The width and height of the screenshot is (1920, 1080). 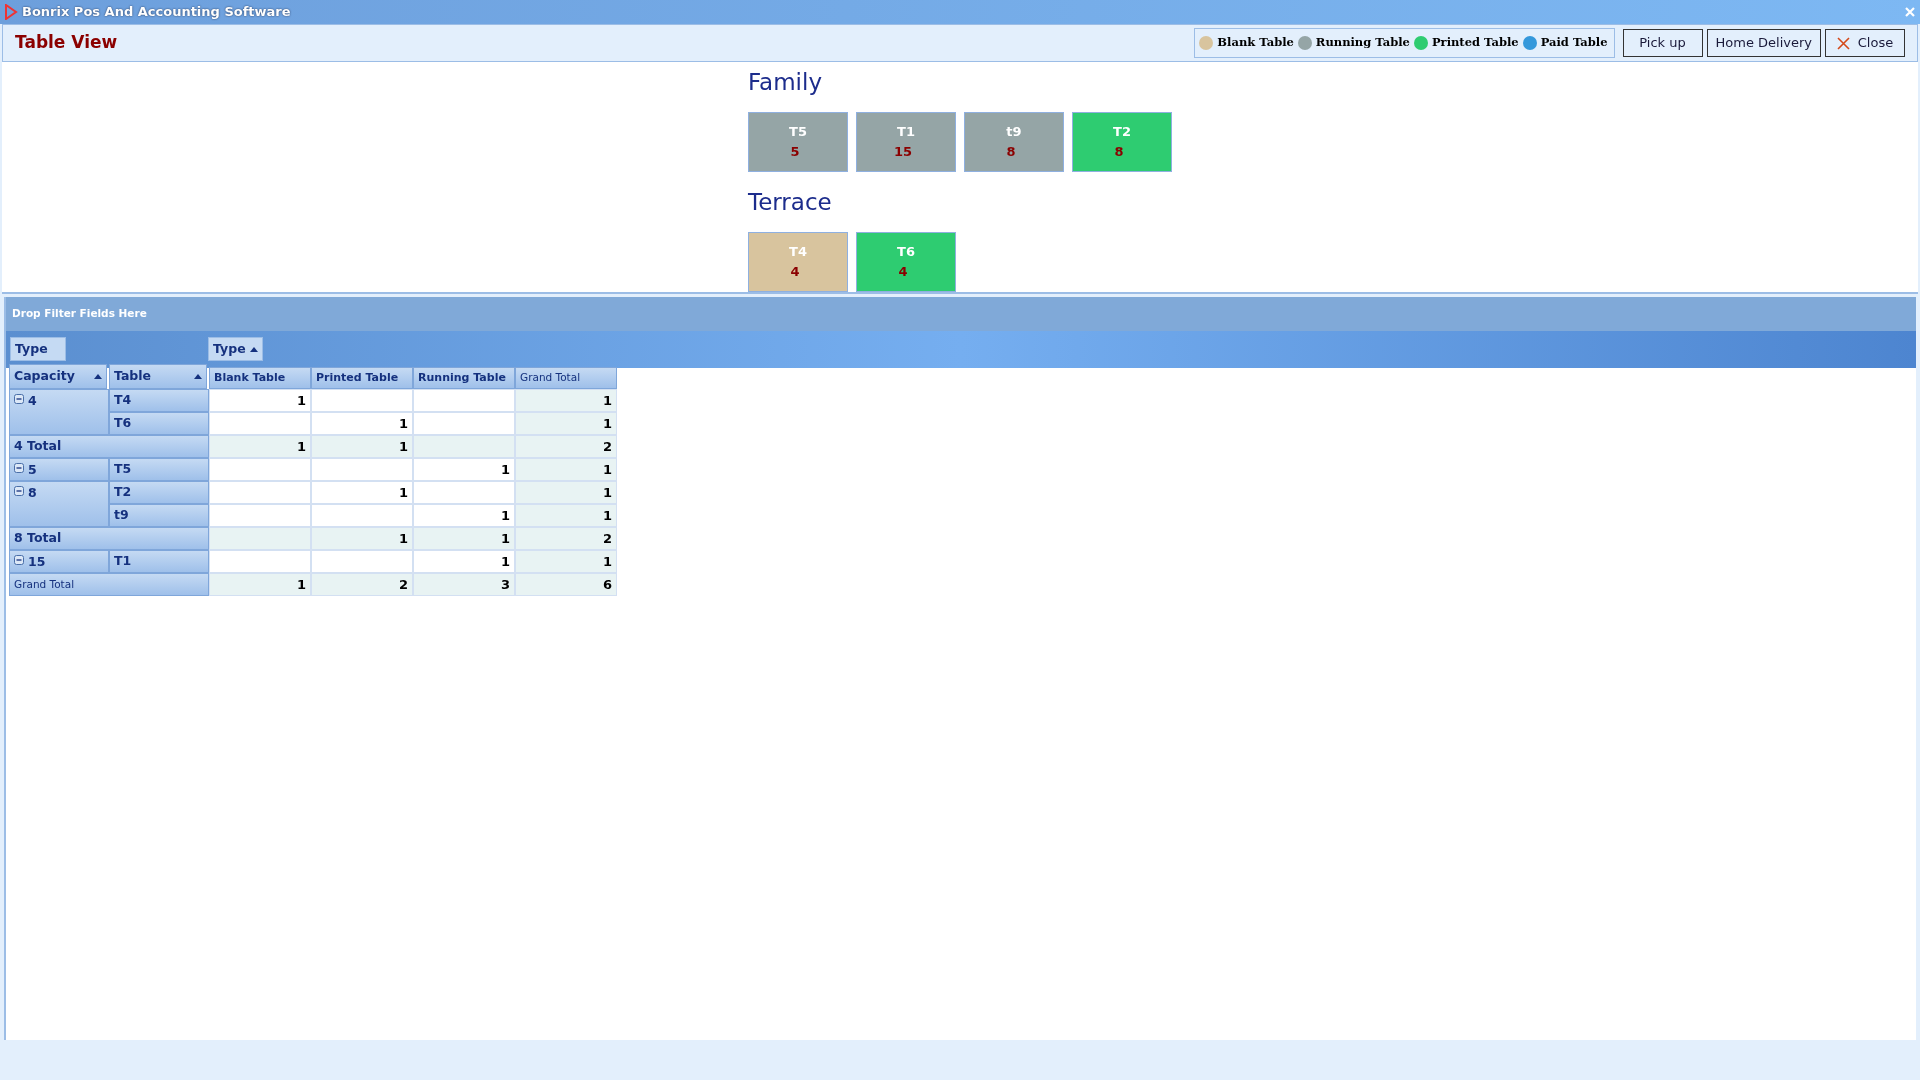 What do you see at coordinates (1362, 43) in the screenshot?
I see `legend-label: Running Table` at bounding box center [1362, 43].